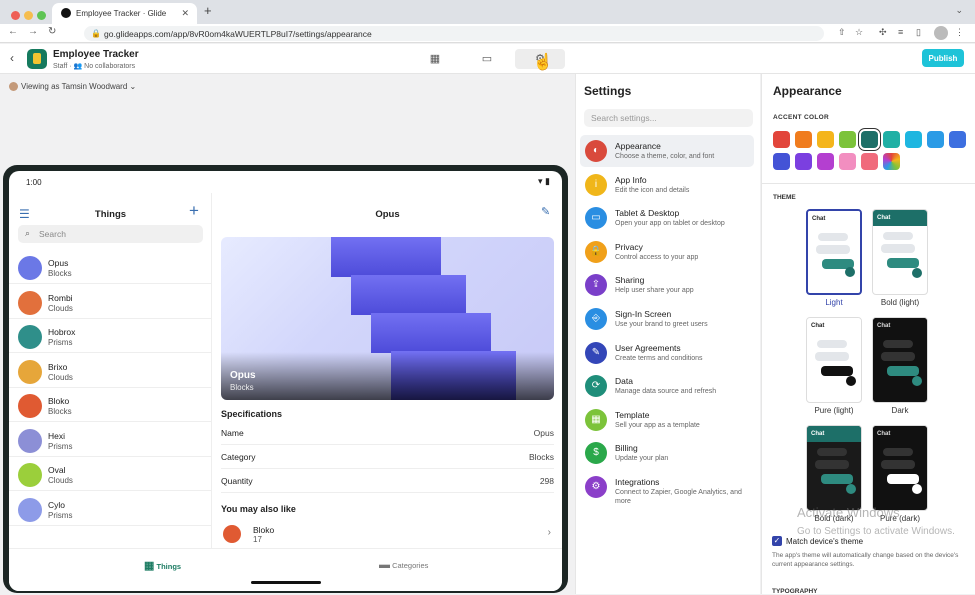 The image size is (975, 595). Describe the element at coordinates (545, 211) in the screenshot. I see `edit-pencil-icon: ✎` at that location.